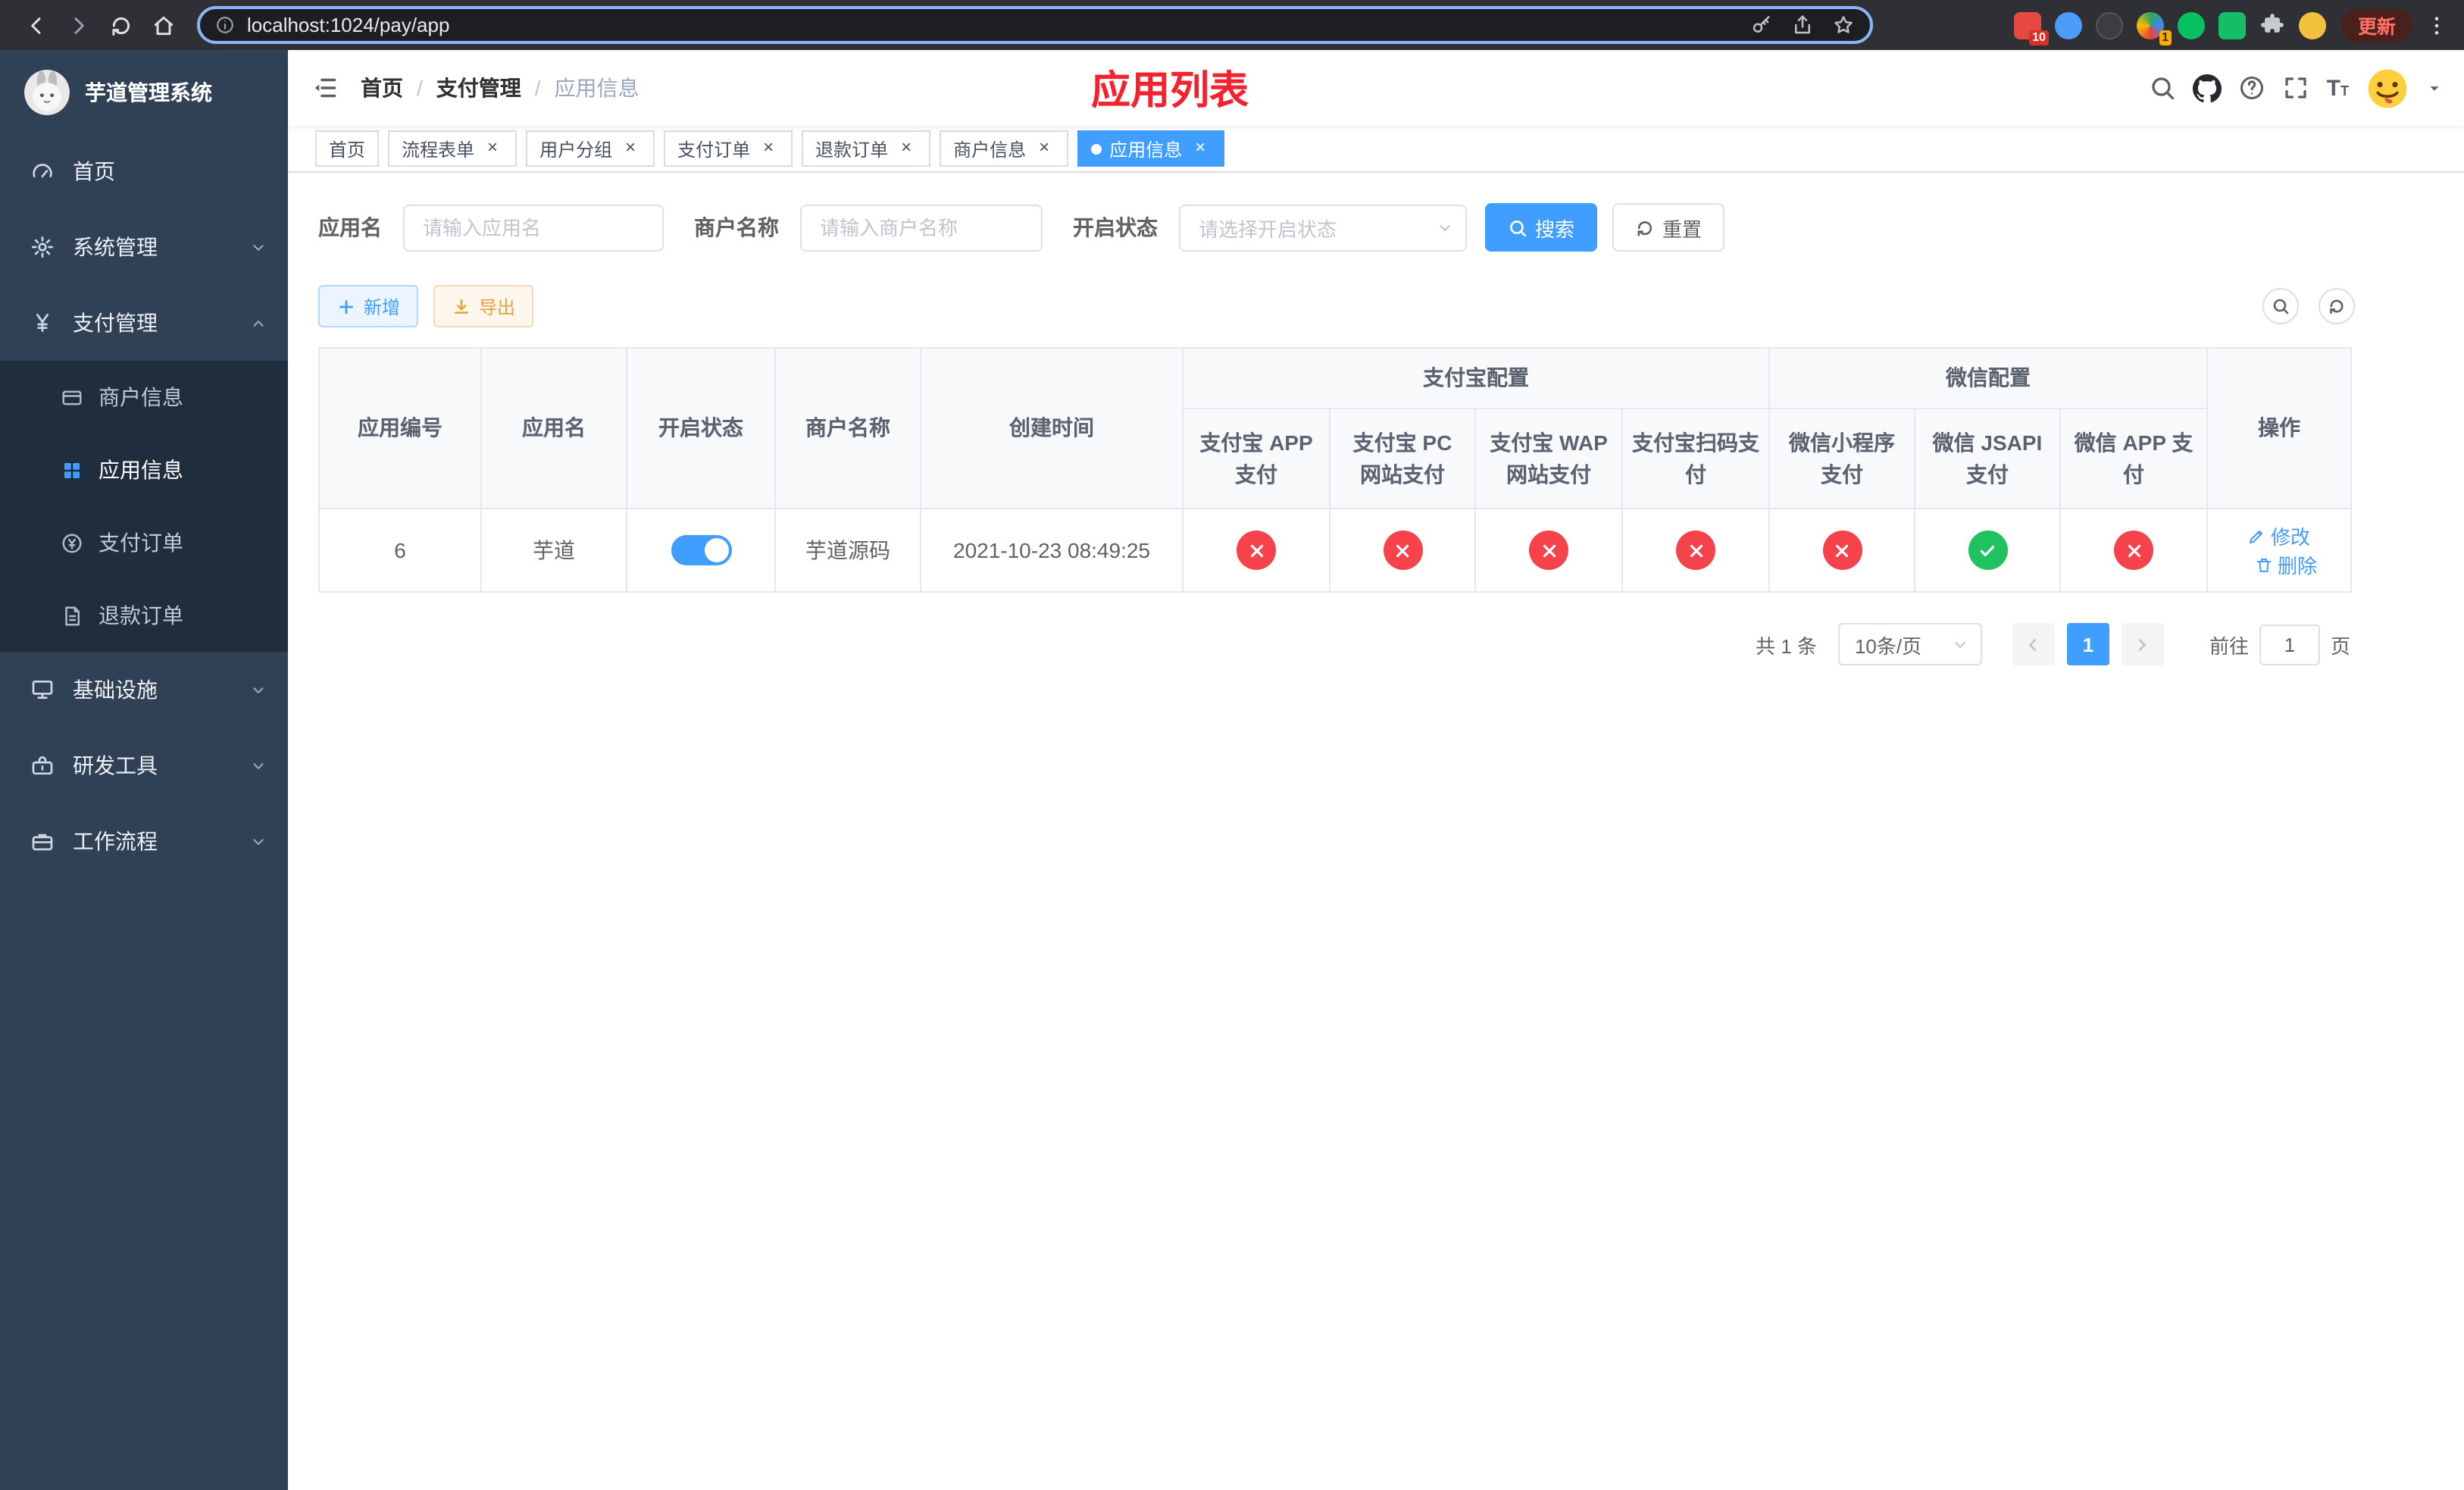 Image resolution: width=2464 pixels, height=1490 pixels. Describe the element at coordinates (79, 25) in the screenshot. I see `browser-forward-button` at that location.